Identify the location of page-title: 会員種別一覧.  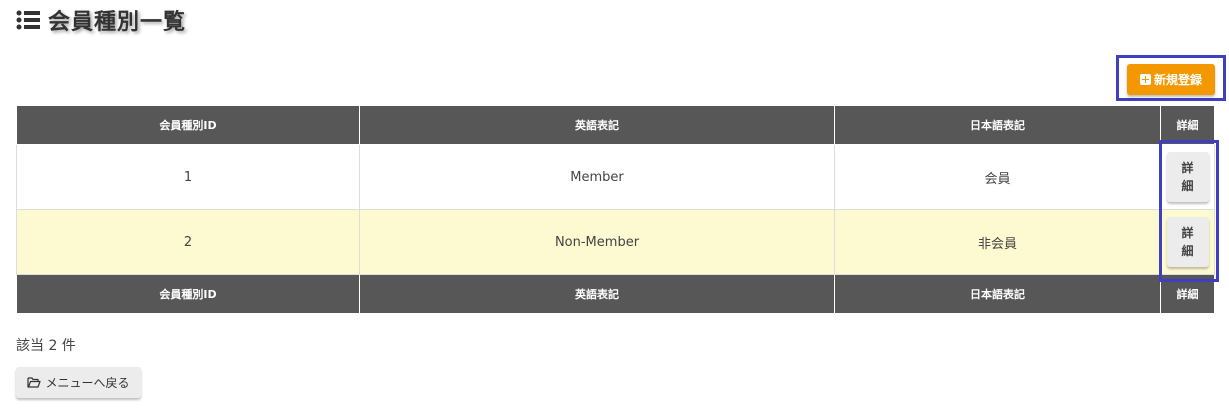
(117, 22).